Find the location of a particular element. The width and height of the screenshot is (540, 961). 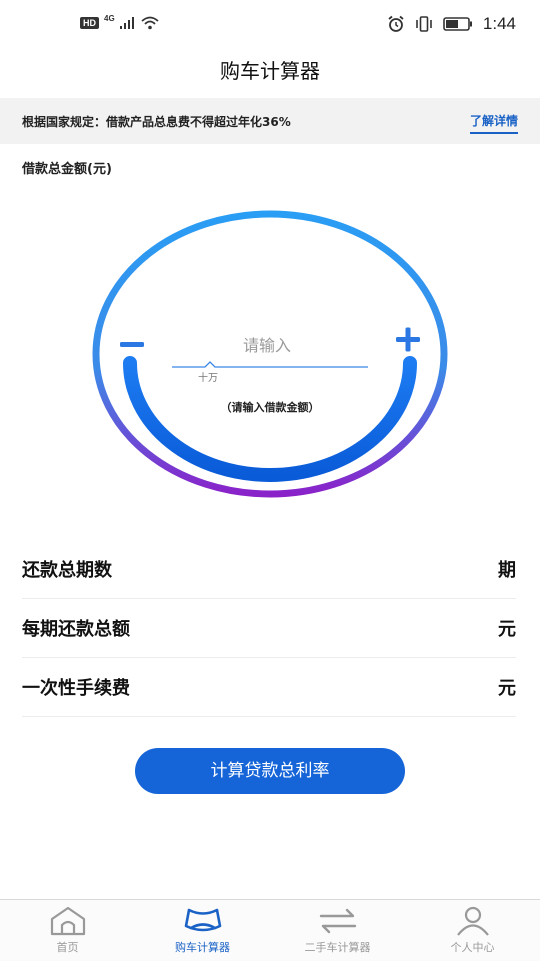

row-label: 一次性手续费 is located at coordinates (76, 688).